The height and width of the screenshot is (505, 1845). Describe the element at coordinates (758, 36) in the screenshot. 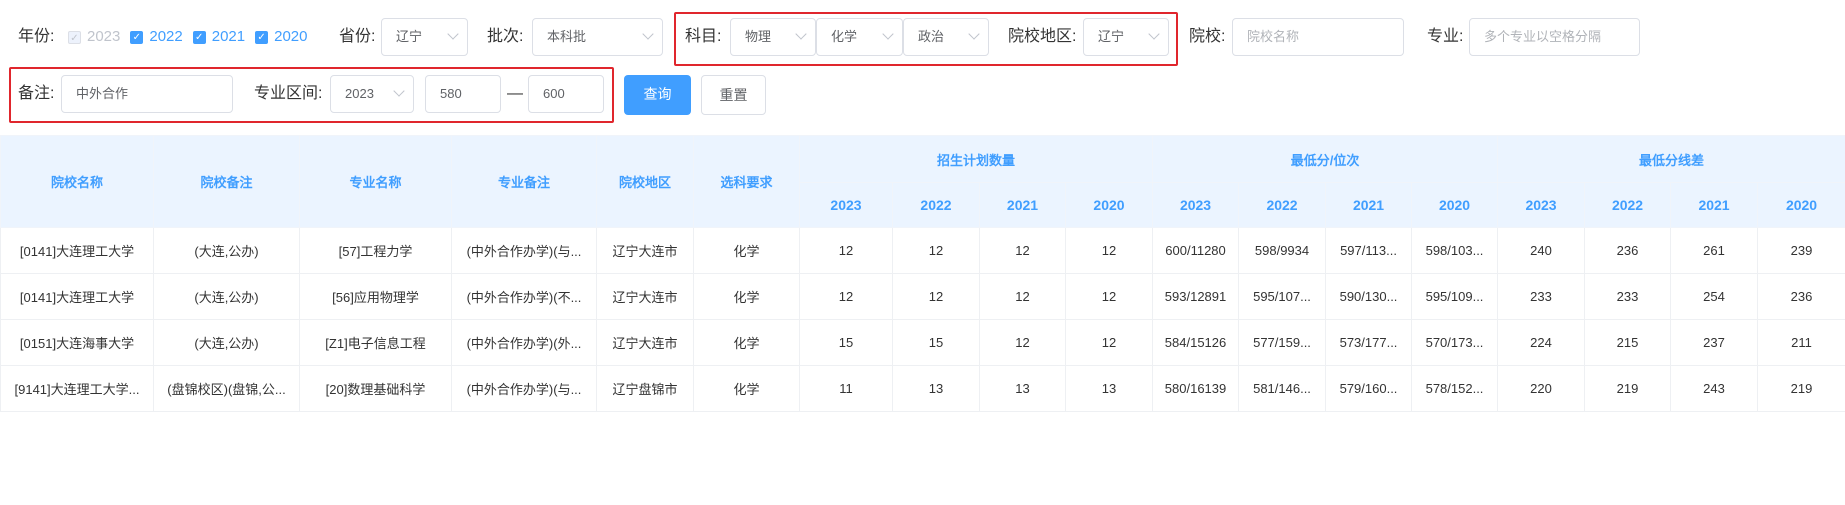

I see `subject-value: 物理` at that location.